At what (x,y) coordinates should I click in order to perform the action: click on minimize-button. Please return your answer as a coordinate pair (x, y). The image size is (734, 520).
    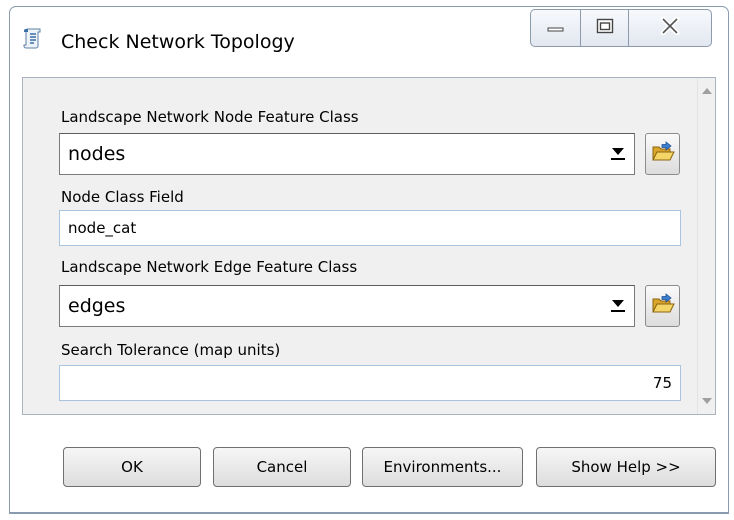
    Looking at the image, I should click on (555, 28).